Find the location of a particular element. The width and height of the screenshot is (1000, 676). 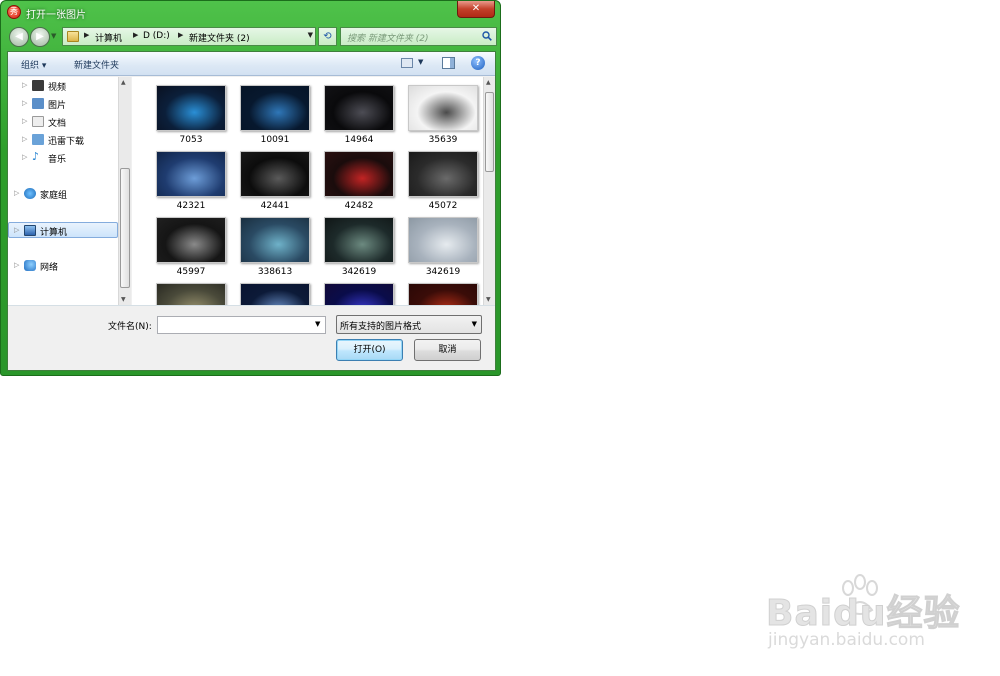

file-name: 7053 is located at coordinates (191, 140).